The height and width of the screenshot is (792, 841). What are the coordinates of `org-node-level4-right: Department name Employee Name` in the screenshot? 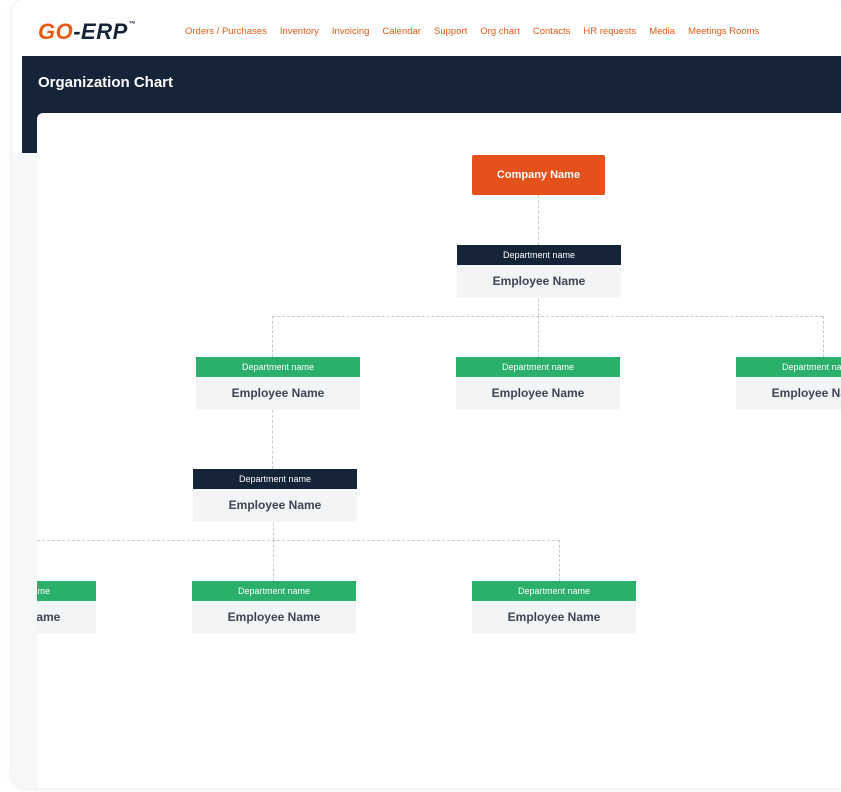 It's located at (554, 607).